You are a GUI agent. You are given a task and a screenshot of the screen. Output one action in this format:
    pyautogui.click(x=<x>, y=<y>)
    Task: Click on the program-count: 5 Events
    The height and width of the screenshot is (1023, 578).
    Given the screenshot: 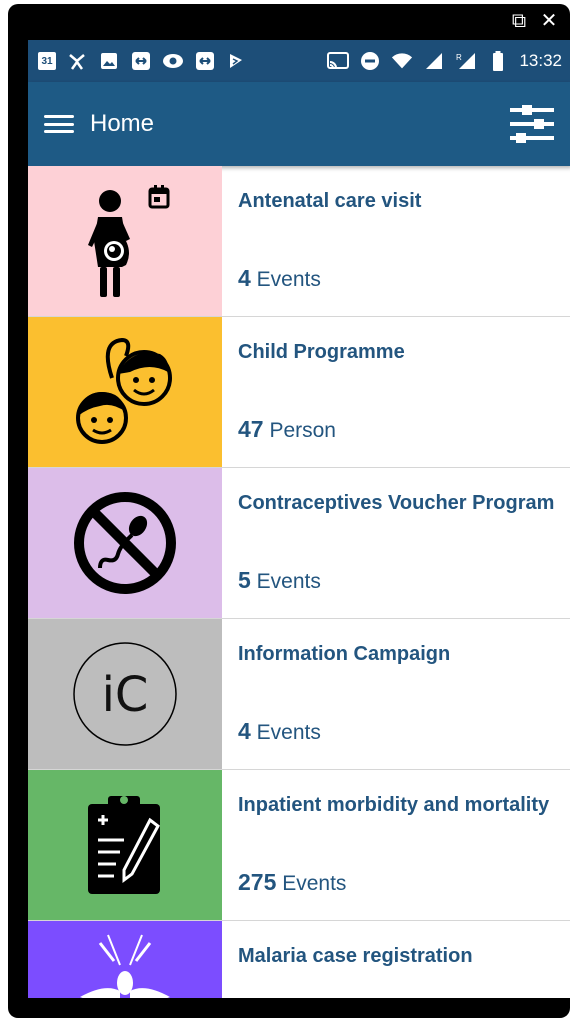 What is the action you would take?
    pyautogui.click(x=279, y=580)
    